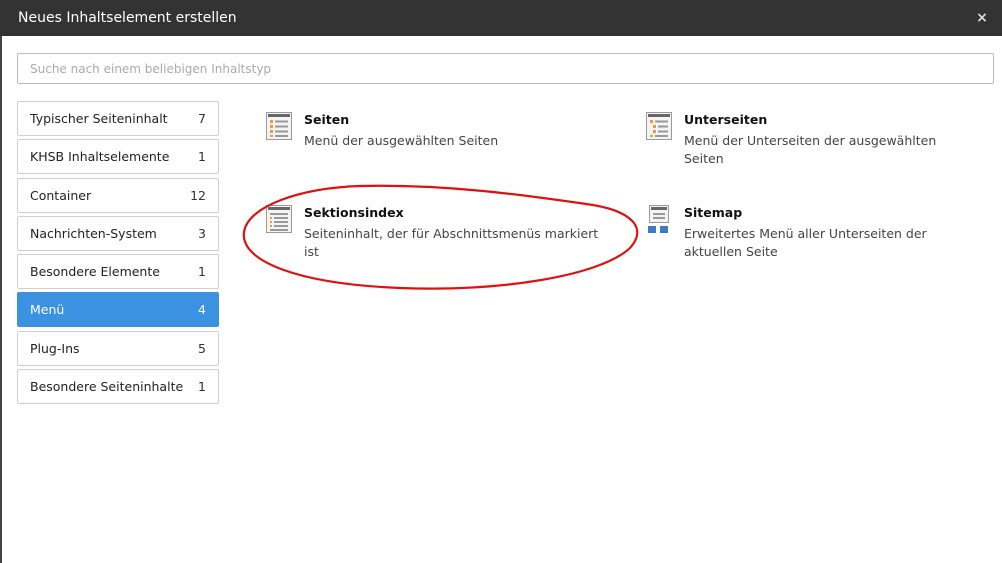  Describe the element at coordinates (118, 195) in the screenshot. I see `category-container: Container 12` at that location.